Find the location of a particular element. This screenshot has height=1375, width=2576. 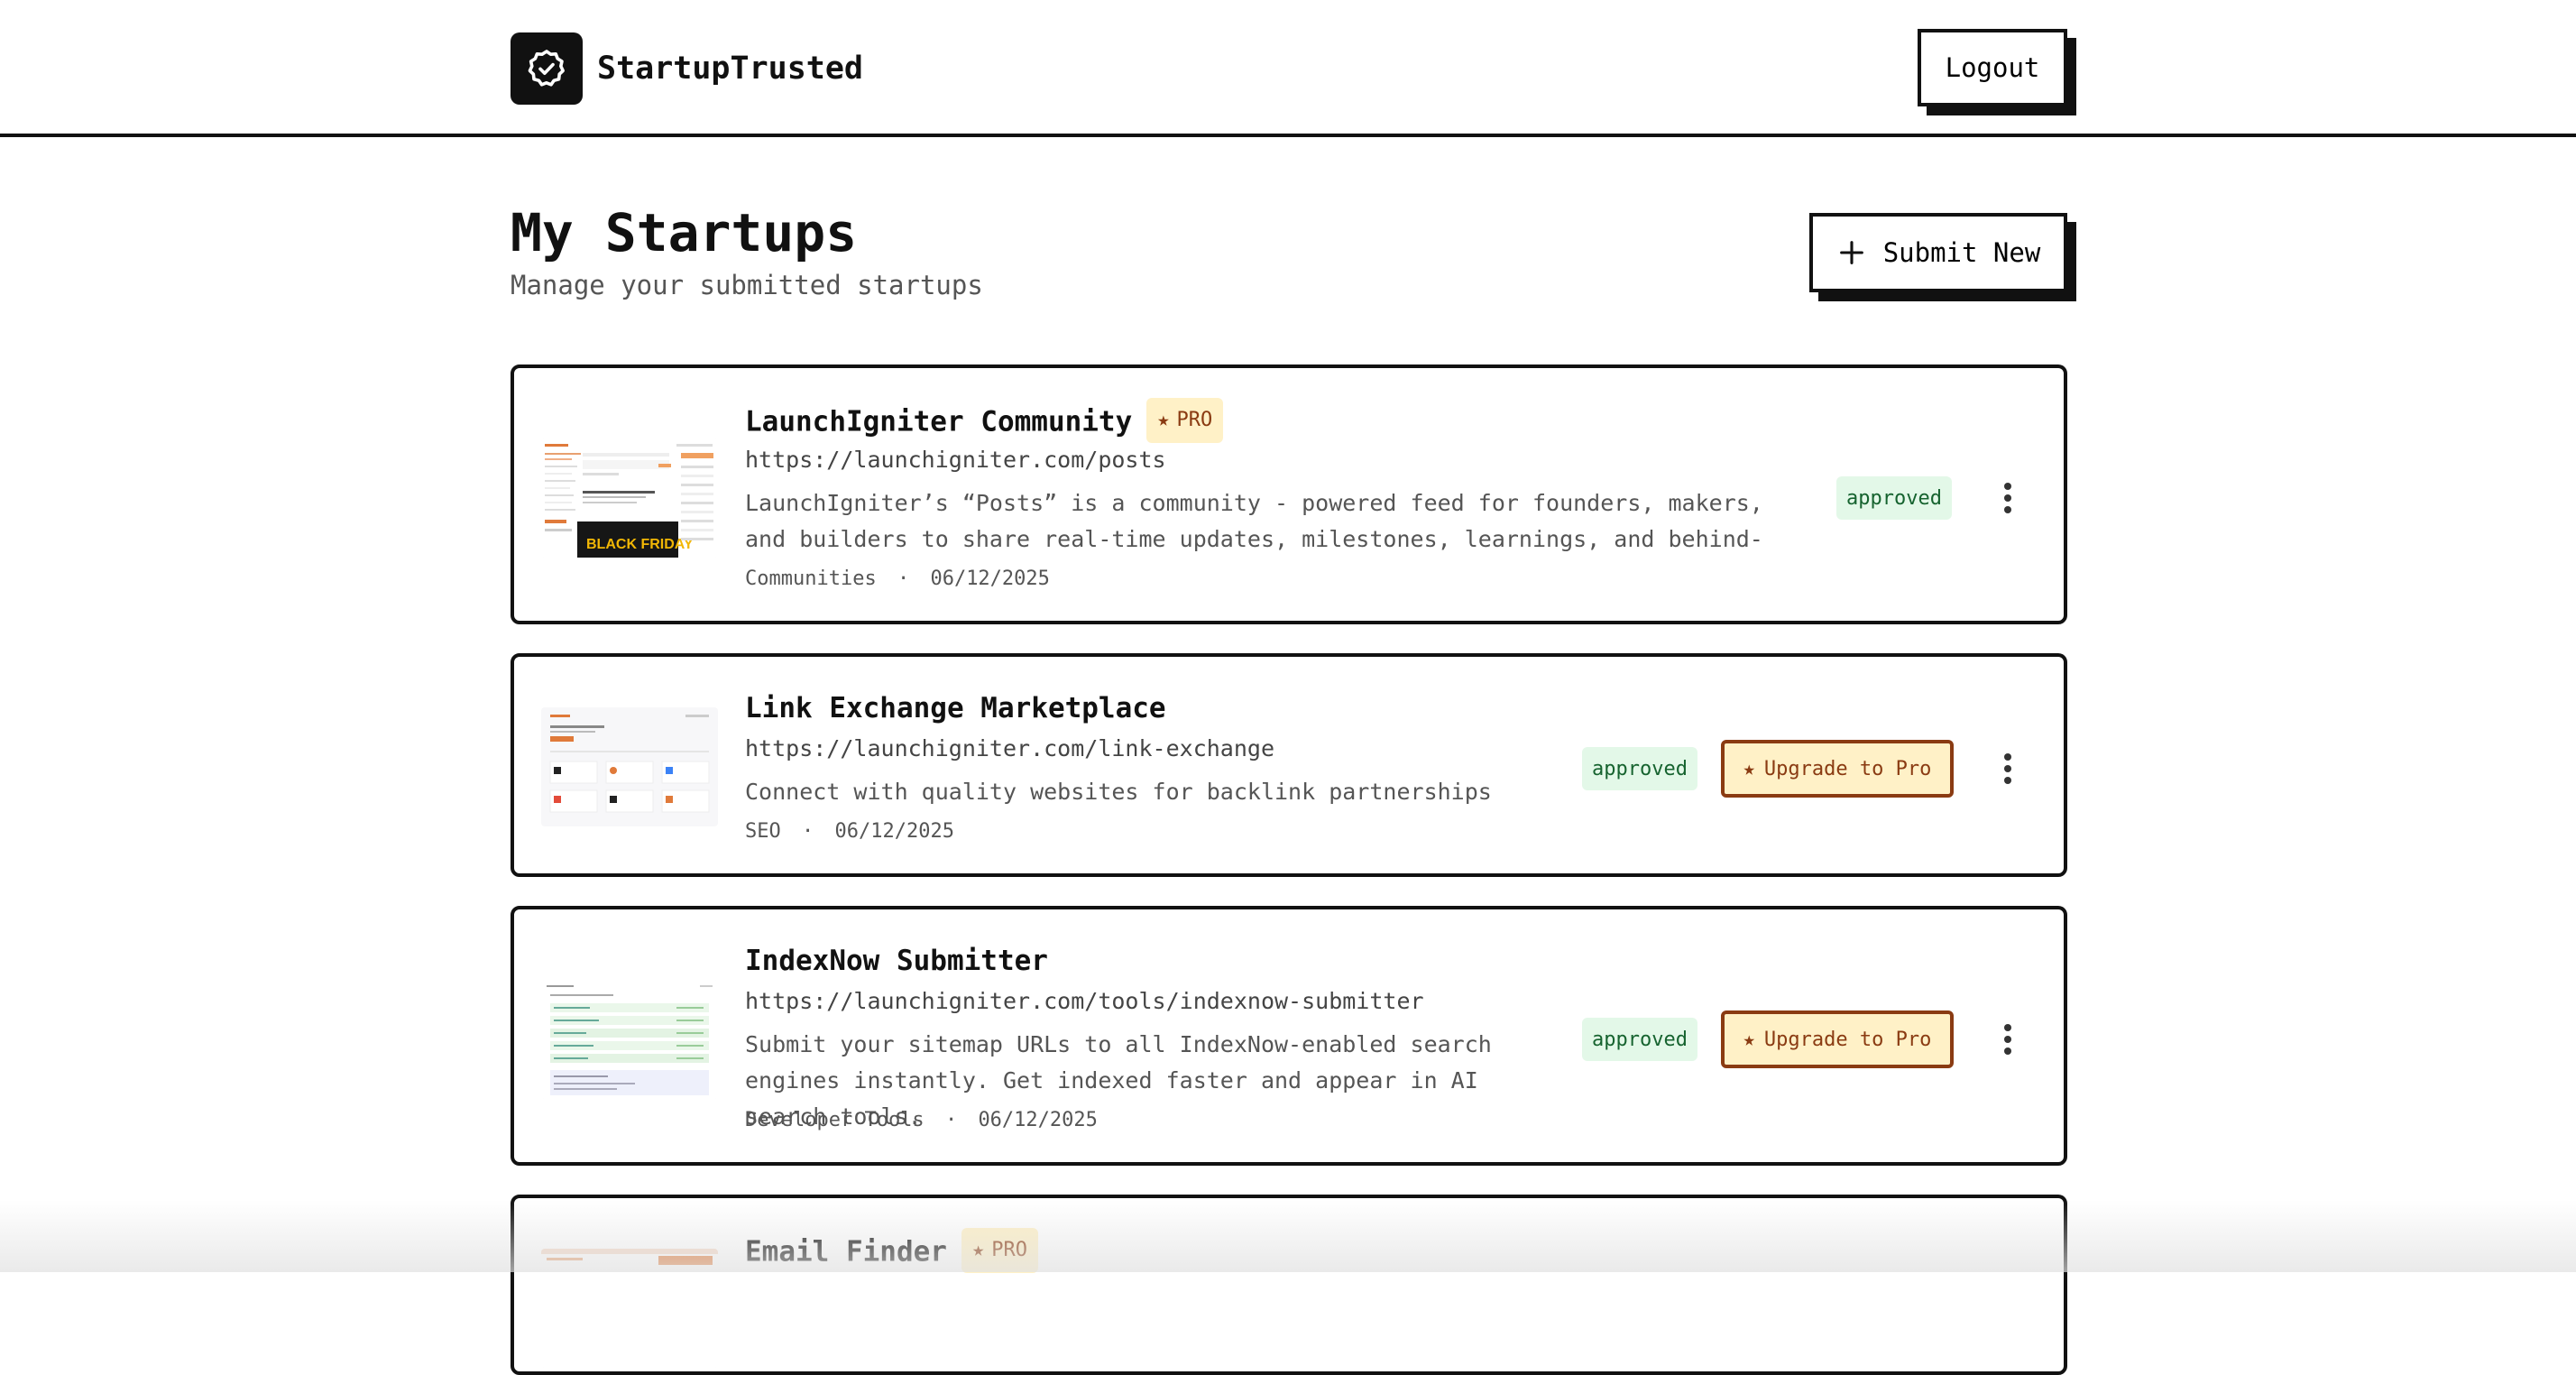

submit-new-button: Submit New is located at coordinates (1938, 253).